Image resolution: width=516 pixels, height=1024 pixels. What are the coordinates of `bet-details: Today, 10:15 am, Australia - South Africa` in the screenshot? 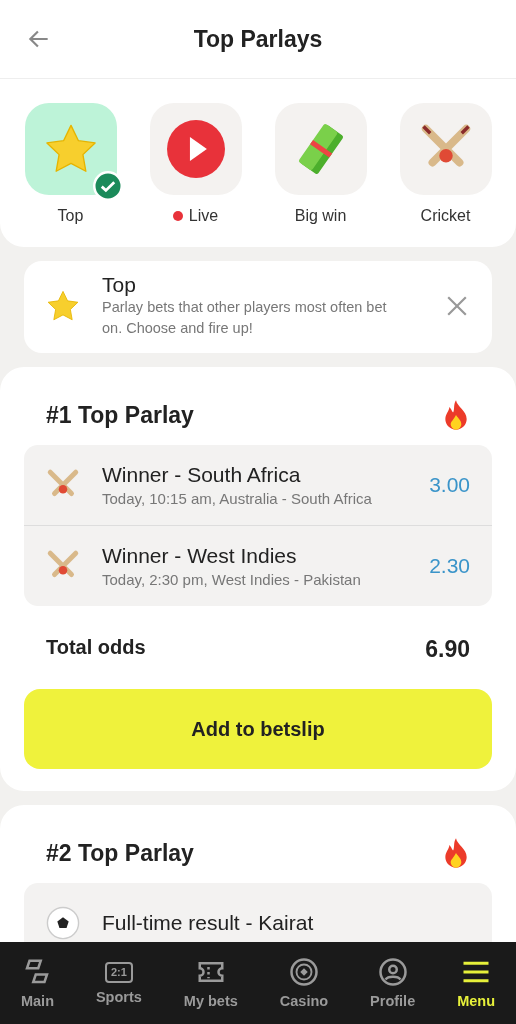 It's located at (237, 499).